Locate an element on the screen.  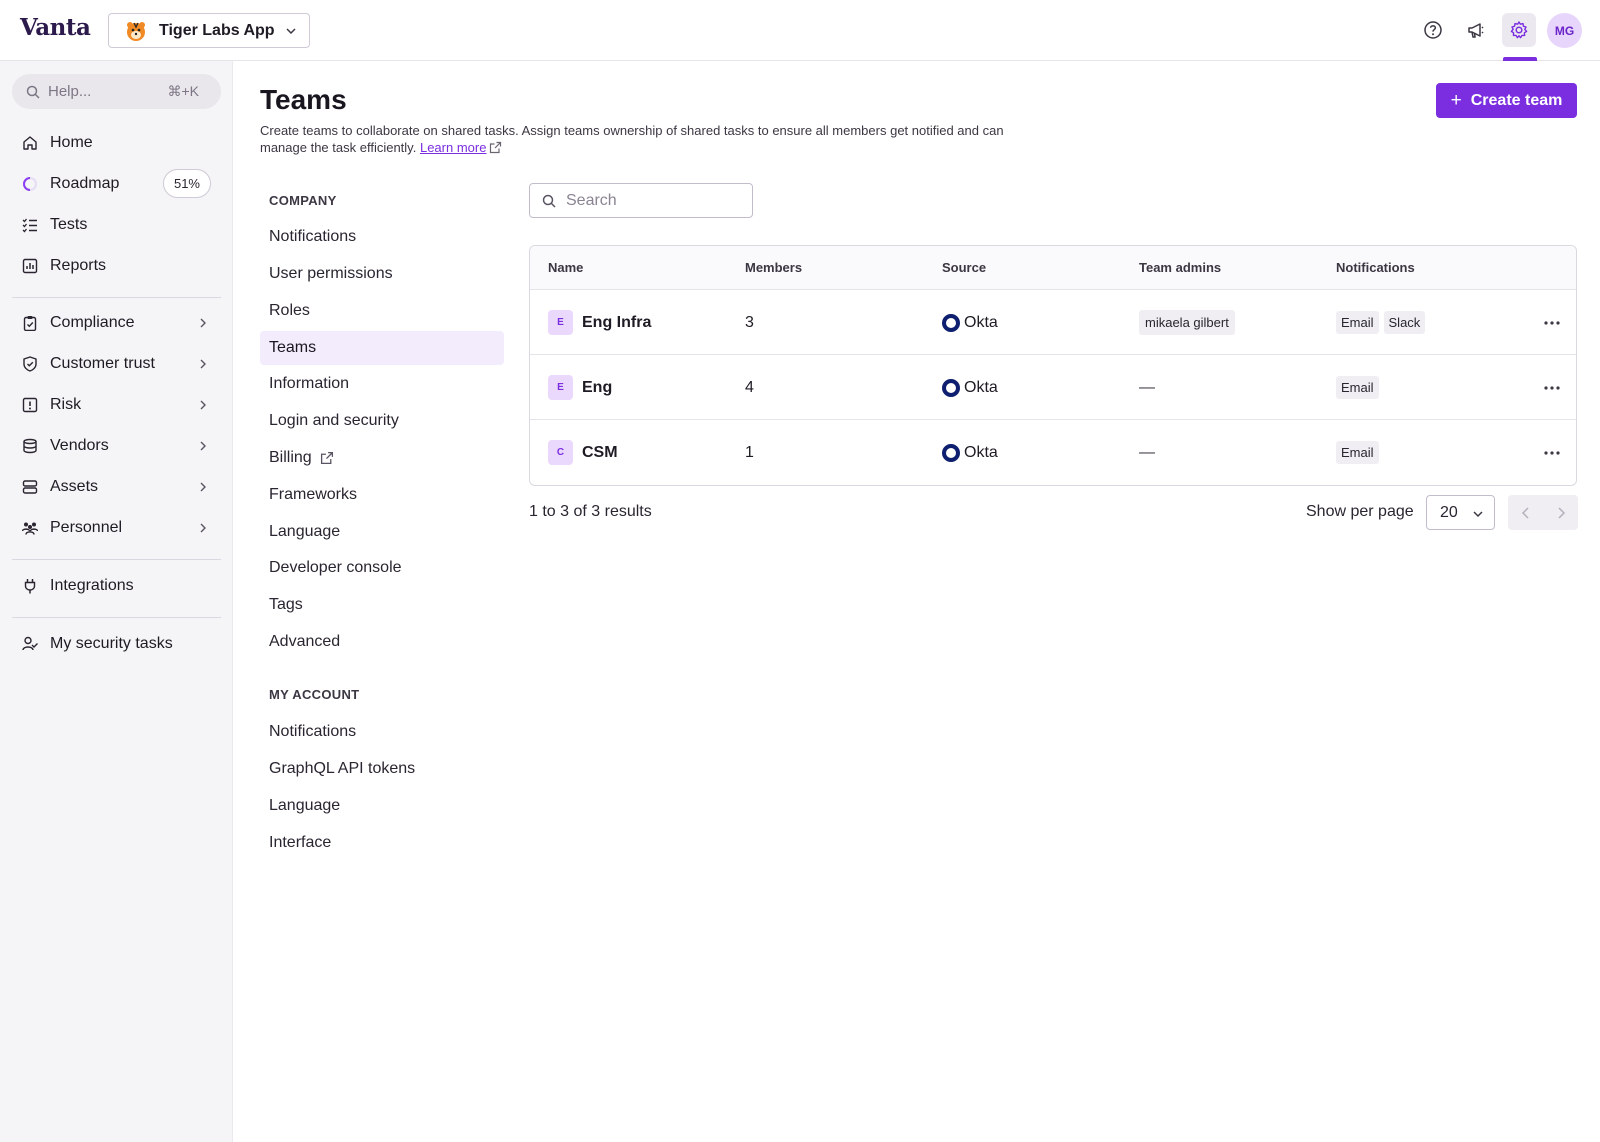
settings-nav-interface: Interface is located at coordinates (382, 843).